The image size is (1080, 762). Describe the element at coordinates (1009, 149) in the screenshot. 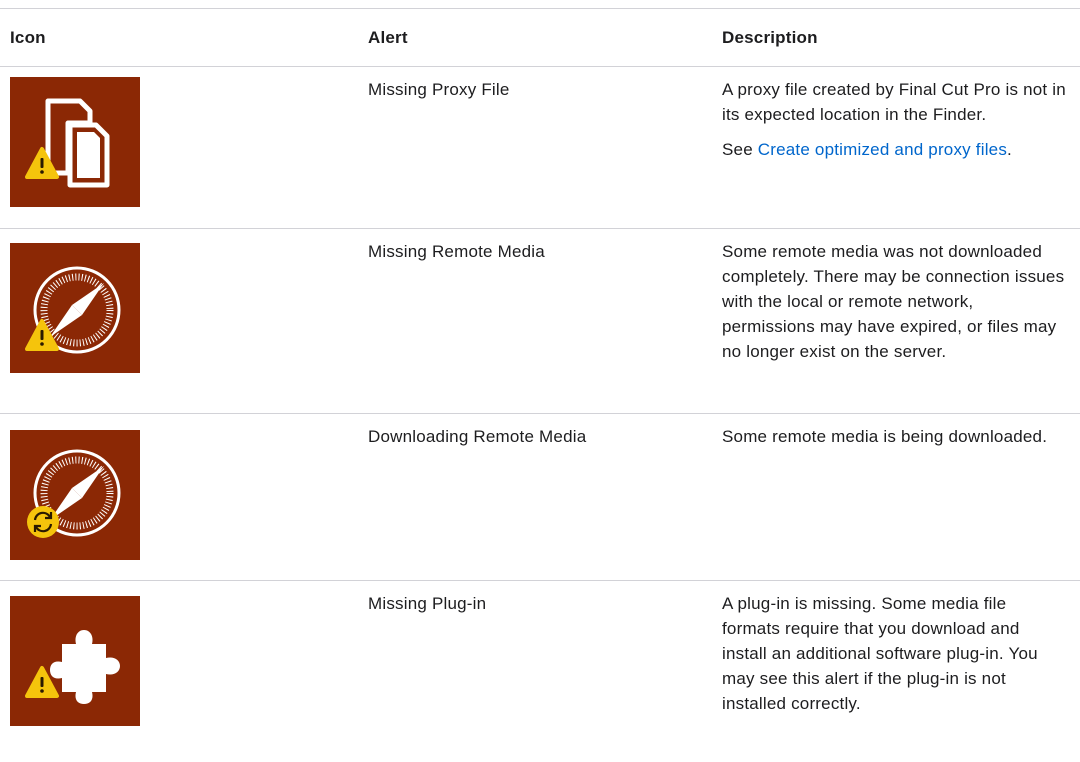

I see `see-suffix: .` at that location.